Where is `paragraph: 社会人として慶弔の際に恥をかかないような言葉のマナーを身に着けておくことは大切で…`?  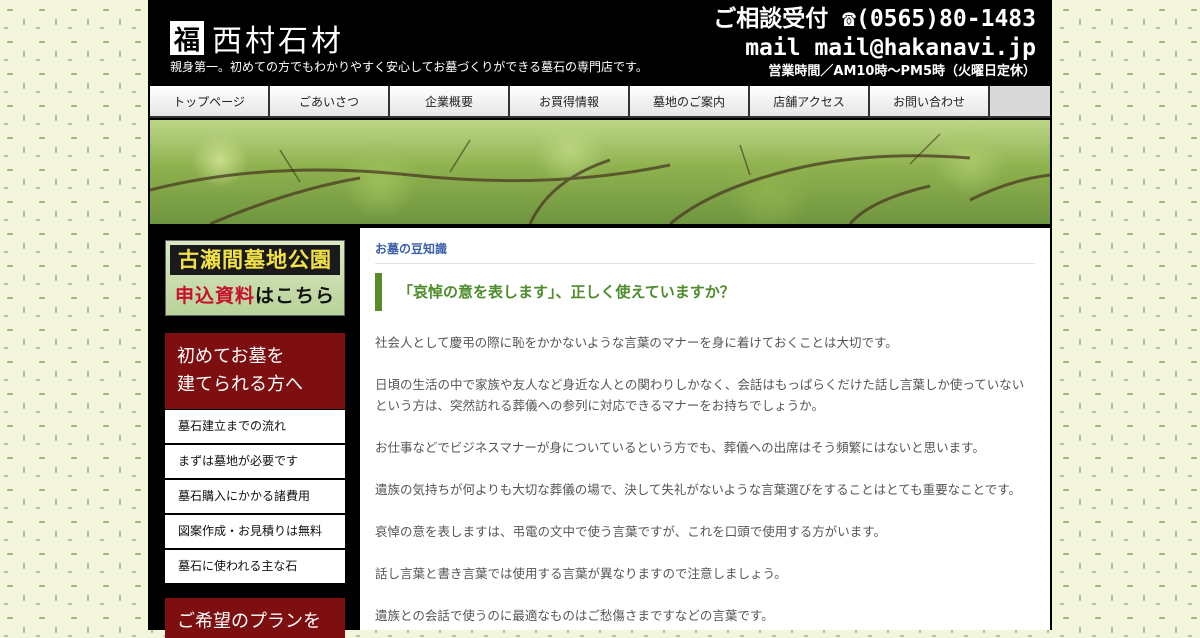 paragraph: 社会人として慶弔の際に恥をかかないような言葉のマナーを身に着けておくことは大切で… is located at coordinates (636, 342).